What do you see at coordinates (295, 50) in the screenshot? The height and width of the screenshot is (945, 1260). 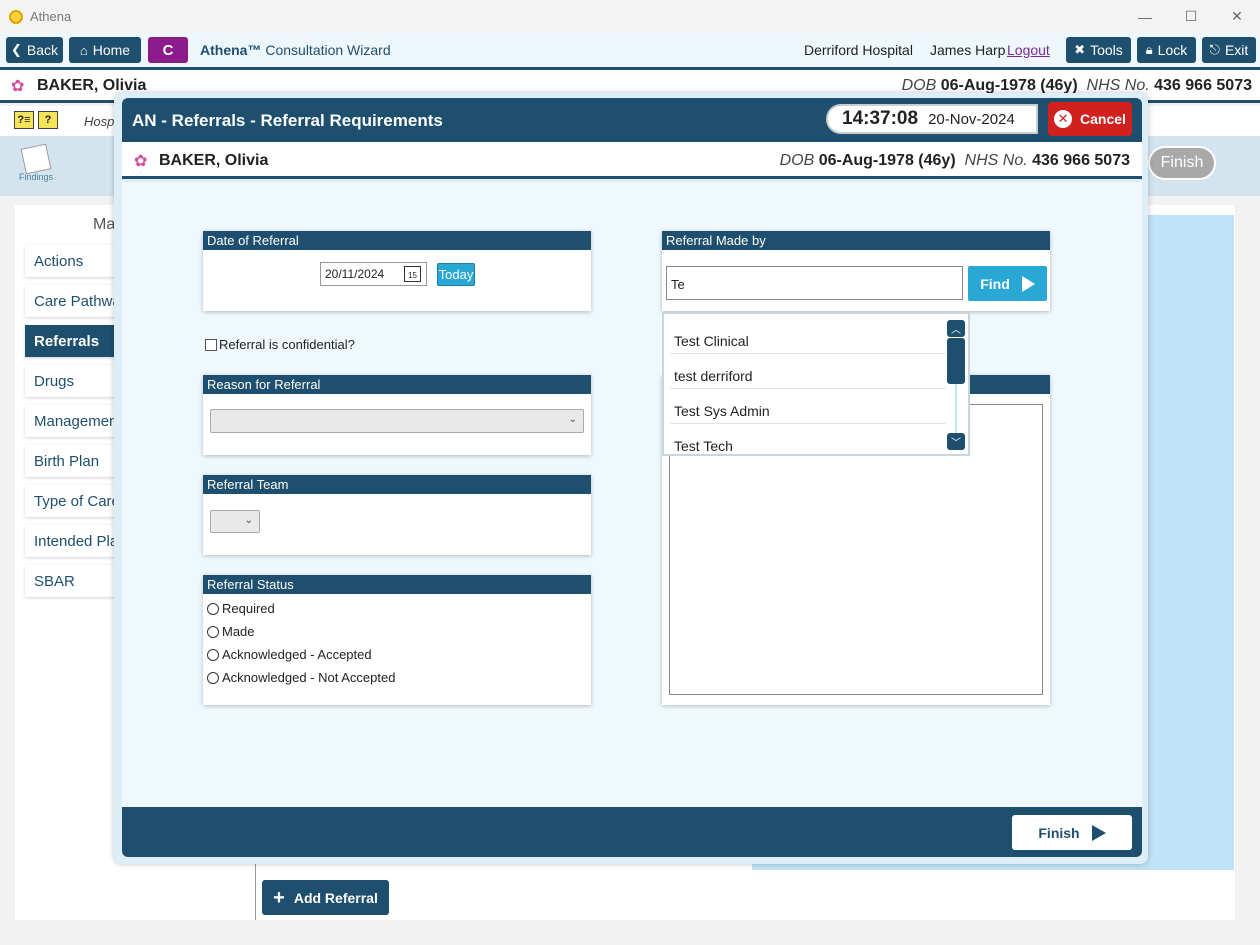 I see `wizard-title: Athena™ Consultation Wizard` at bounding box center [295, 50].